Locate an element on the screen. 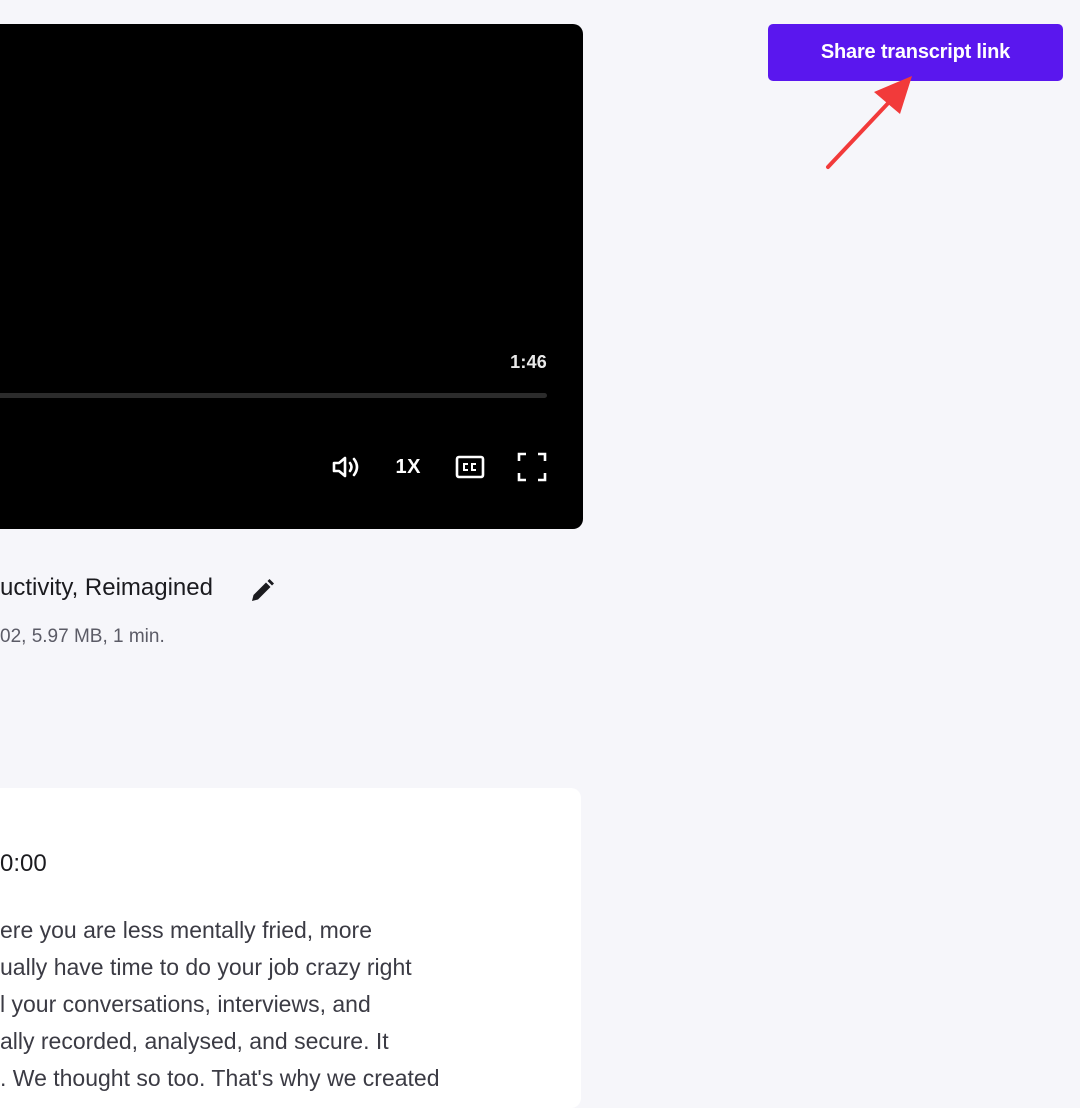  fullscreen-icon is located at coordinates (532, 467).